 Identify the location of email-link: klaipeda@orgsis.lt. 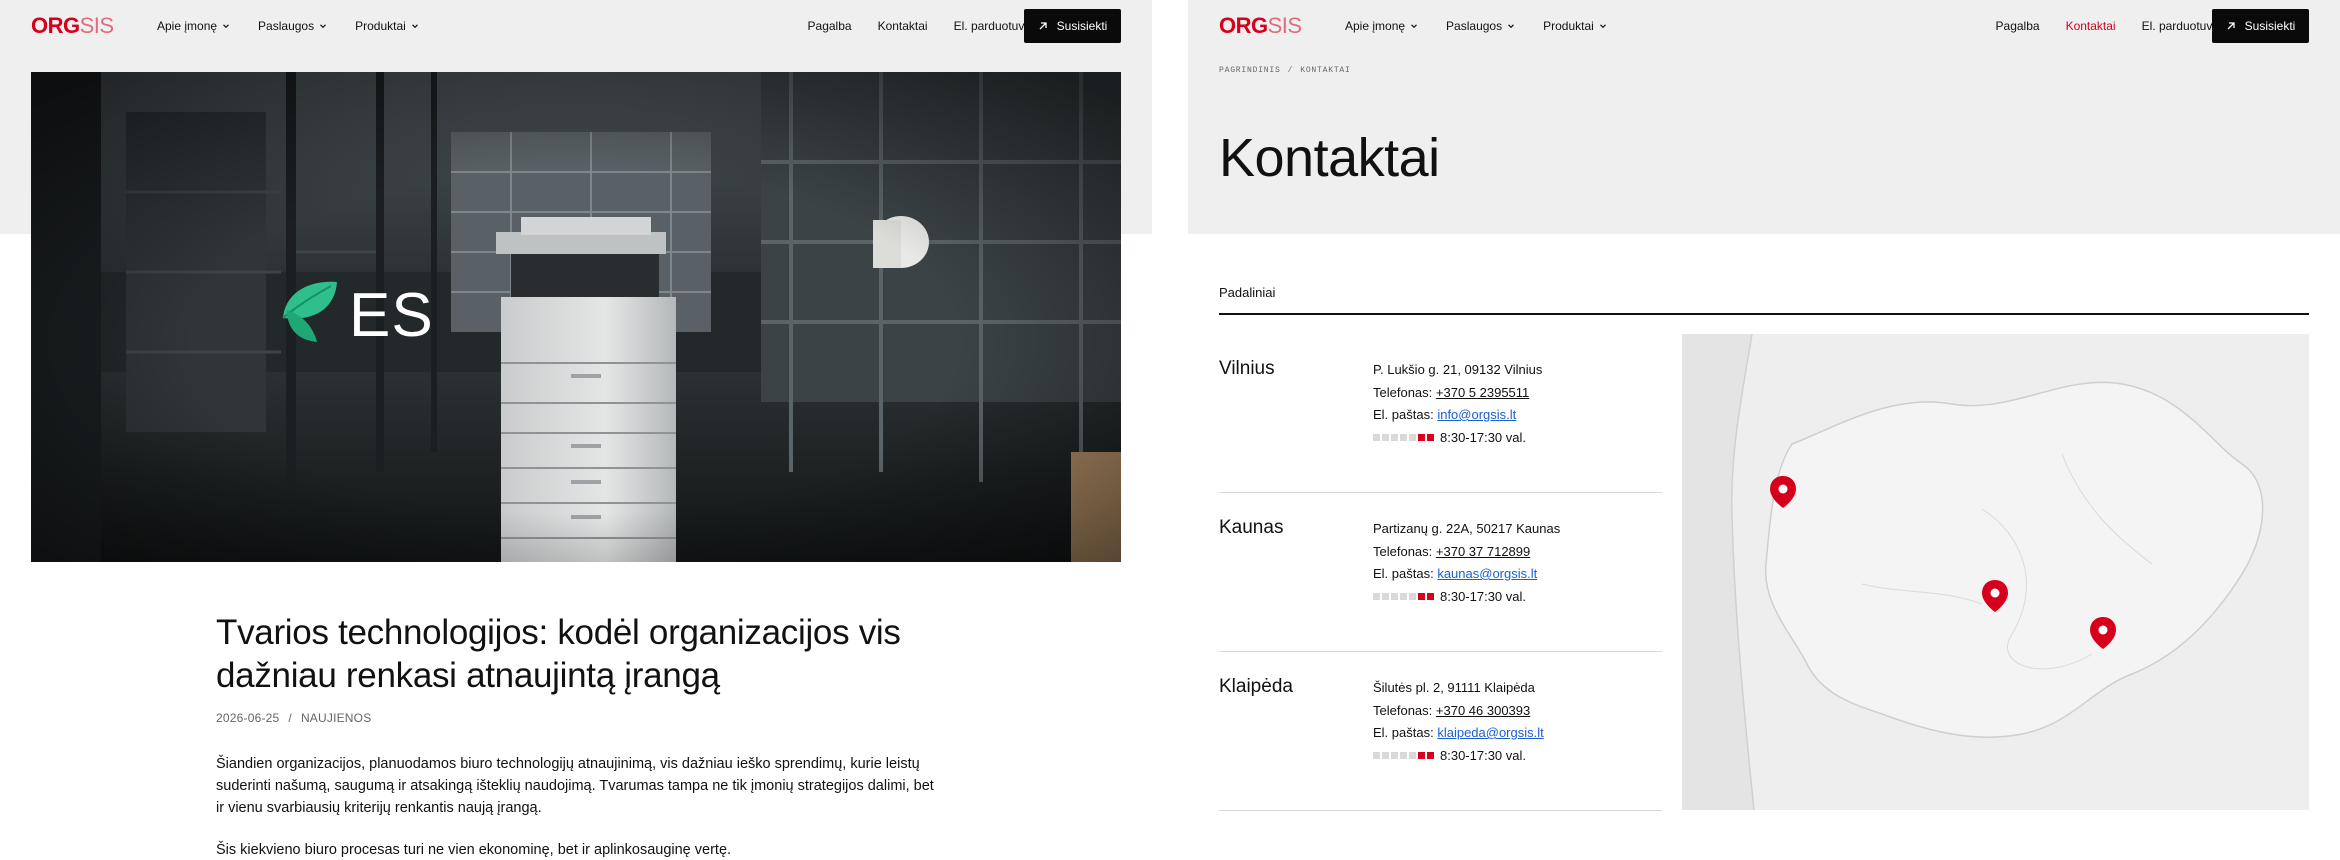
(1490, 732).